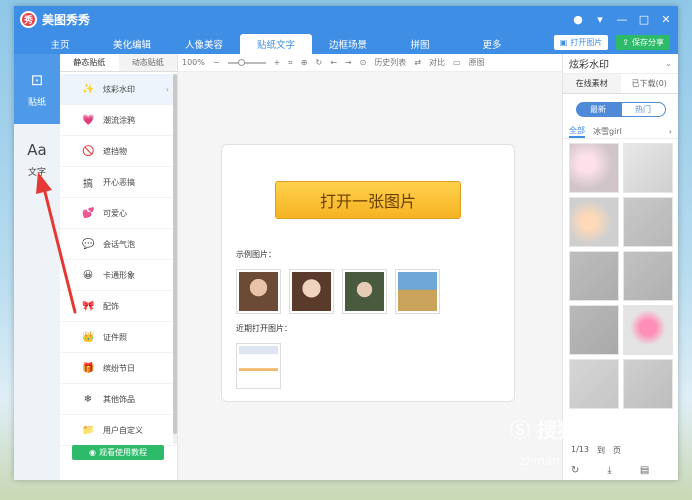 The image size is (692, 500). What do you see at coordinates (644, 470) in the screenshot?
I see `store-icon: ▤` at bounding box center [644, 470].